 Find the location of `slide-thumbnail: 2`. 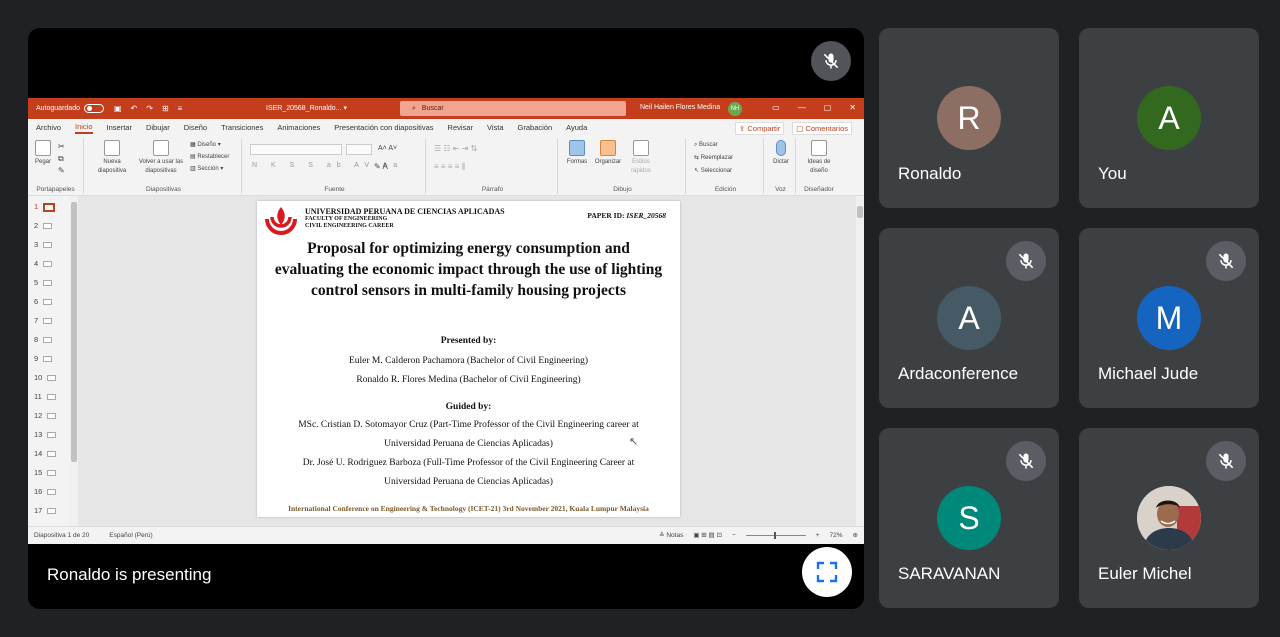

slide-thumbnail: 2 is located at coordinates (43, 225).